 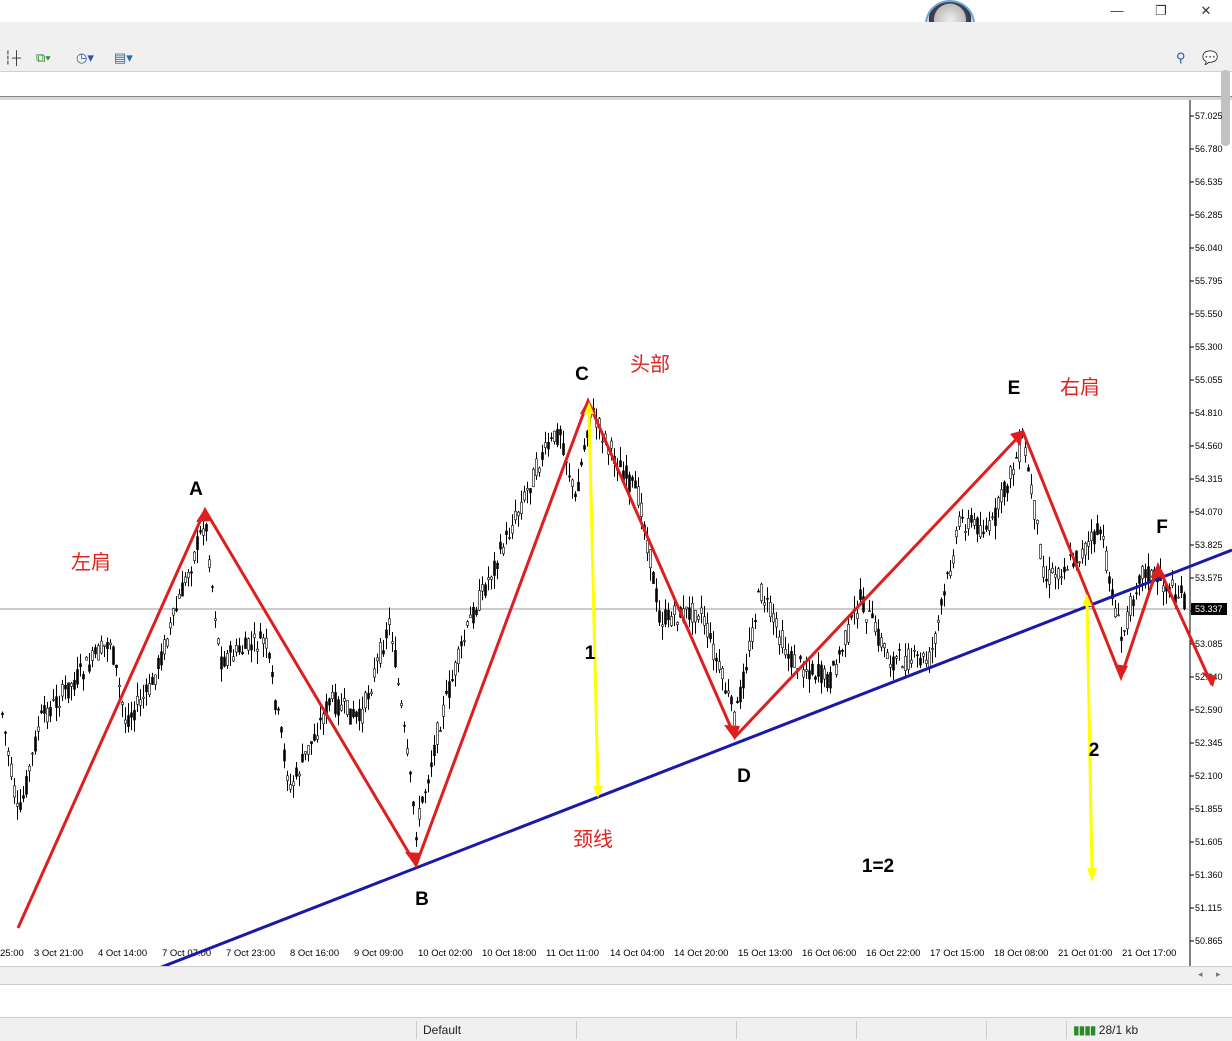 I want to click on new-chart-icon: ⧉▾, so click(x=43, y=58).